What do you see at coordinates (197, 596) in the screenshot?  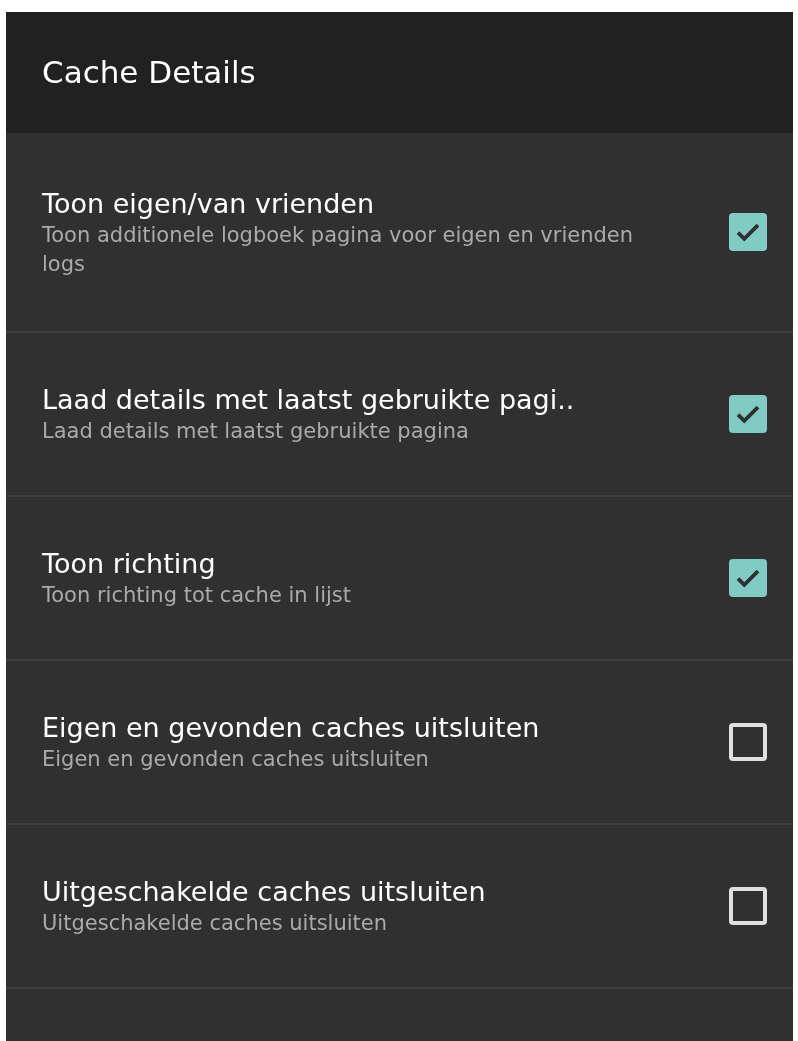 I see `setting-summary: Toon richting tot cache in lijst` at bounding box center [197, 596].